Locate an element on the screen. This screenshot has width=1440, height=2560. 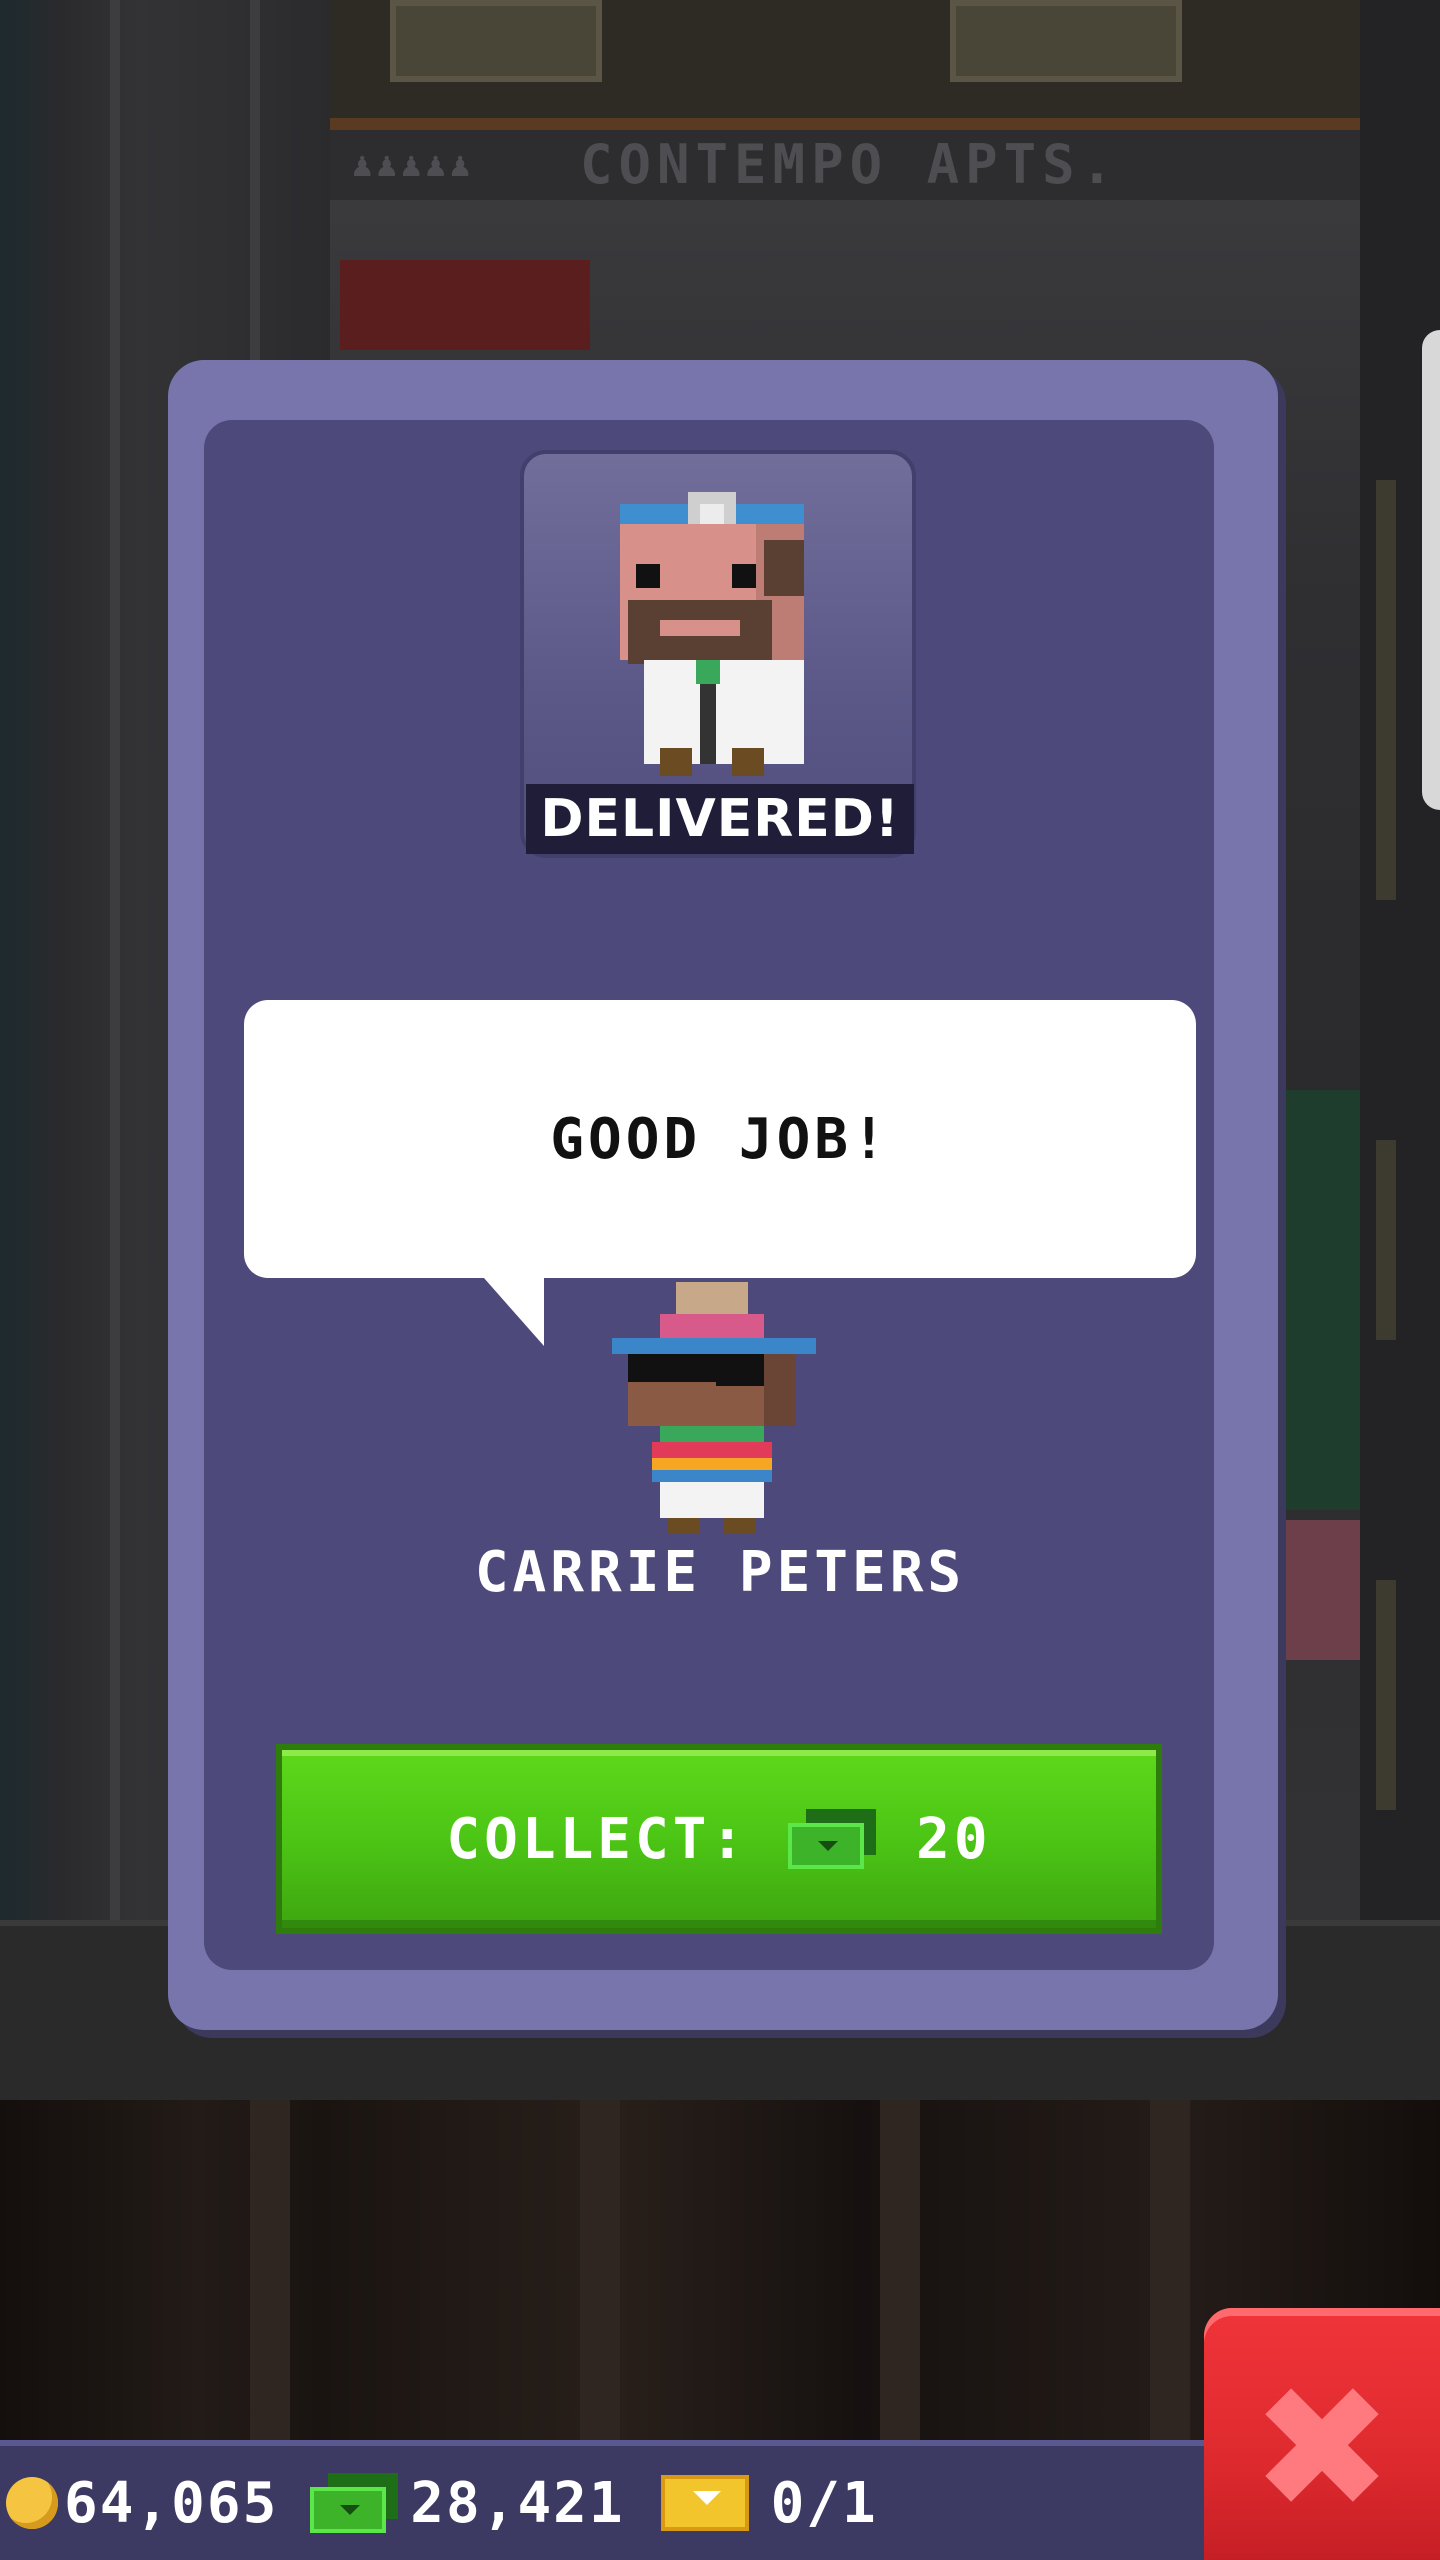
coin-icon is located at coordinates (32, 2503).